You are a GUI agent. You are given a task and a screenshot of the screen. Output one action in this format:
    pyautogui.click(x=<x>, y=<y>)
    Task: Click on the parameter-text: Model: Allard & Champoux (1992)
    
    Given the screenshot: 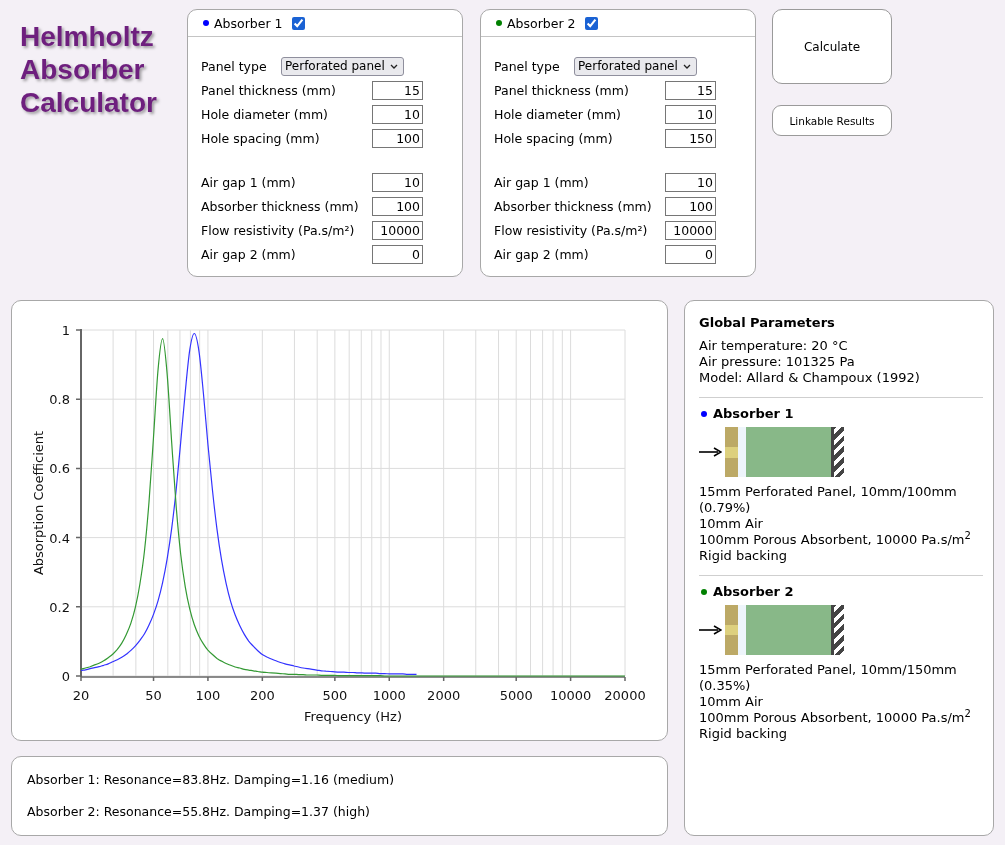 What is the action you would take?
    pyautogui.click(x=810, y=378)
    